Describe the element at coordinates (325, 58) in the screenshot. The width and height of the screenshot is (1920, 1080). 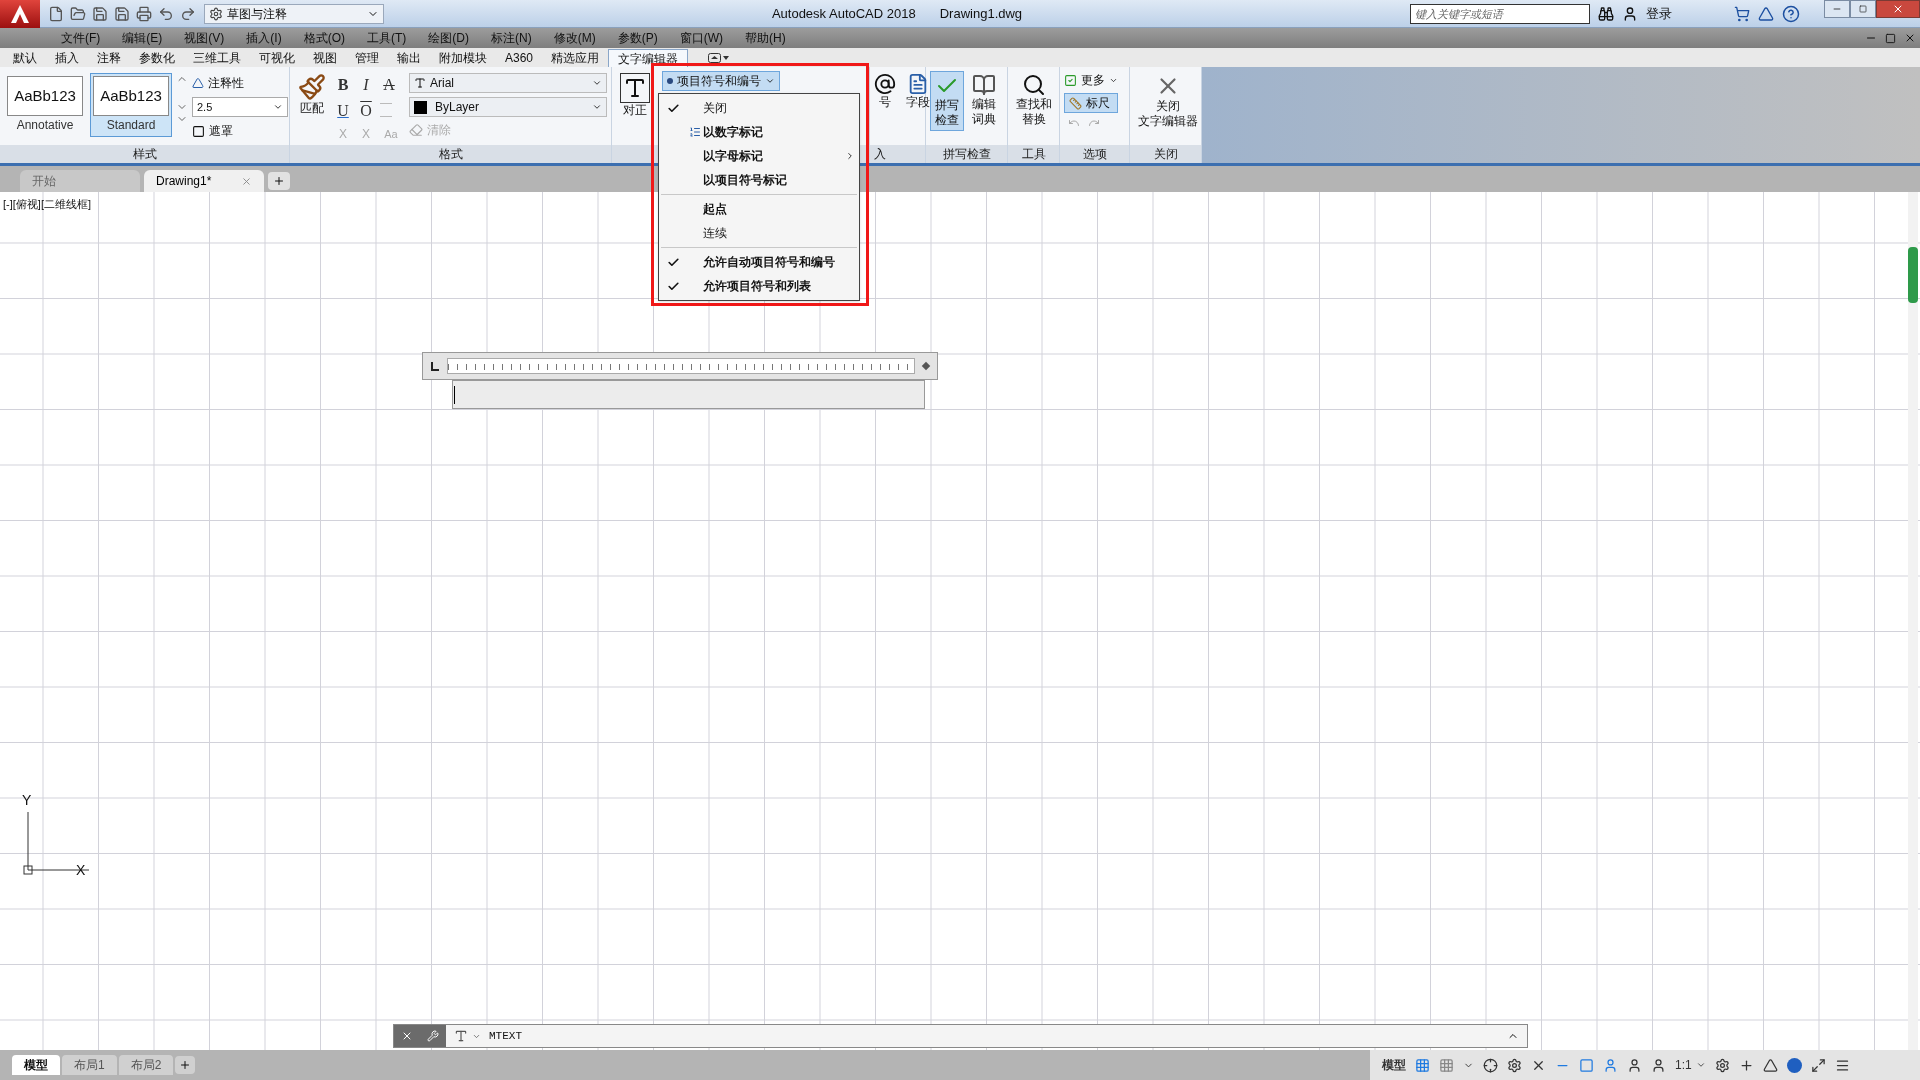
I see `ribbon-tab: 视图` at that location.